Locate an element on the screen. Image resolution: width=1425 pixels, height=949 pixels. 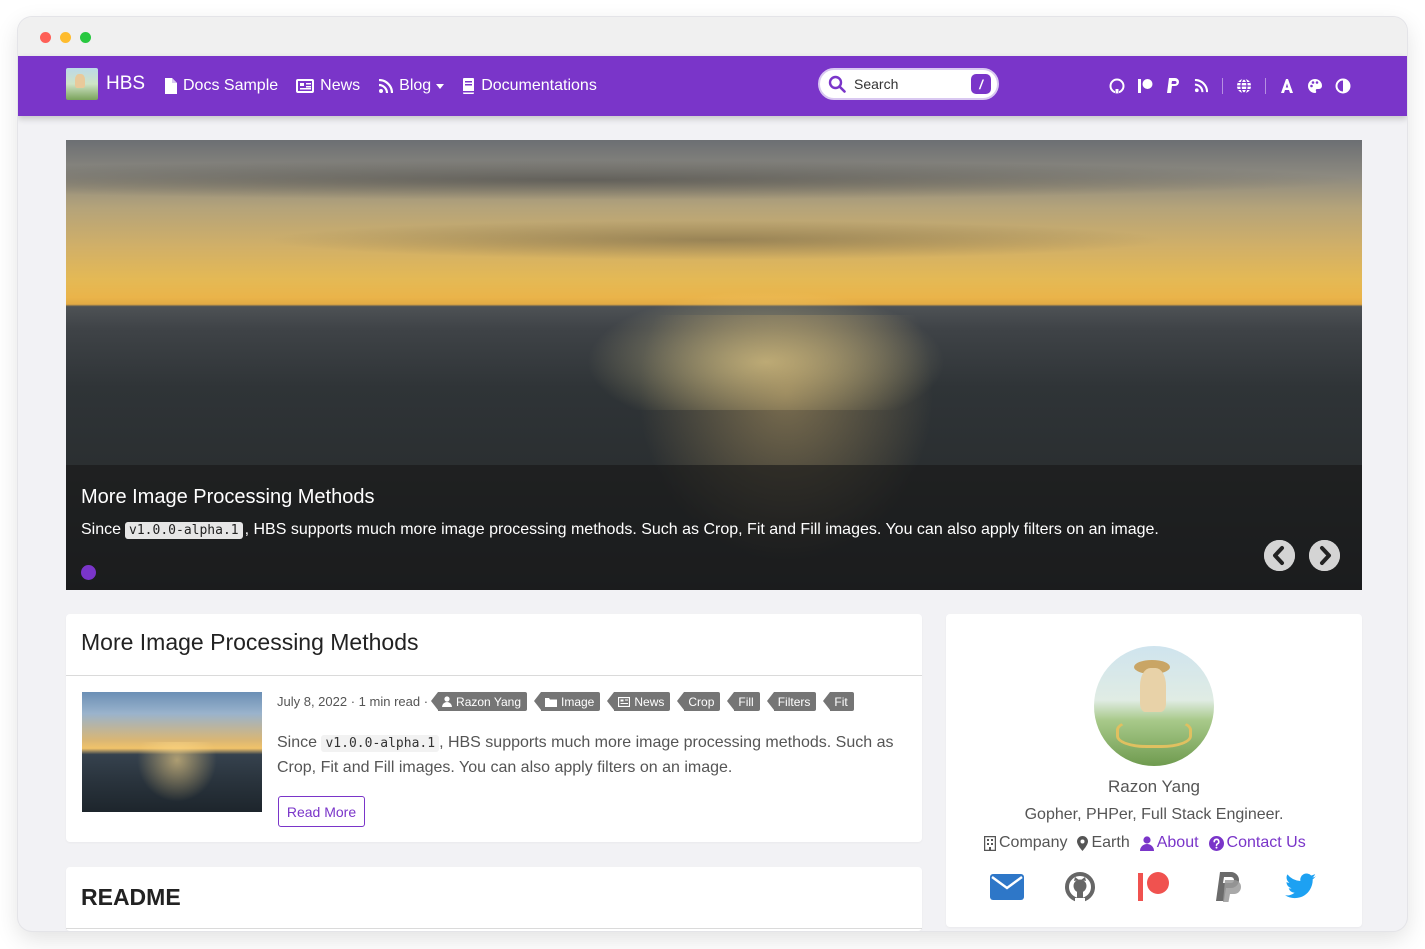
post-read-time: 1 min read is located at coordinates (389, 701).